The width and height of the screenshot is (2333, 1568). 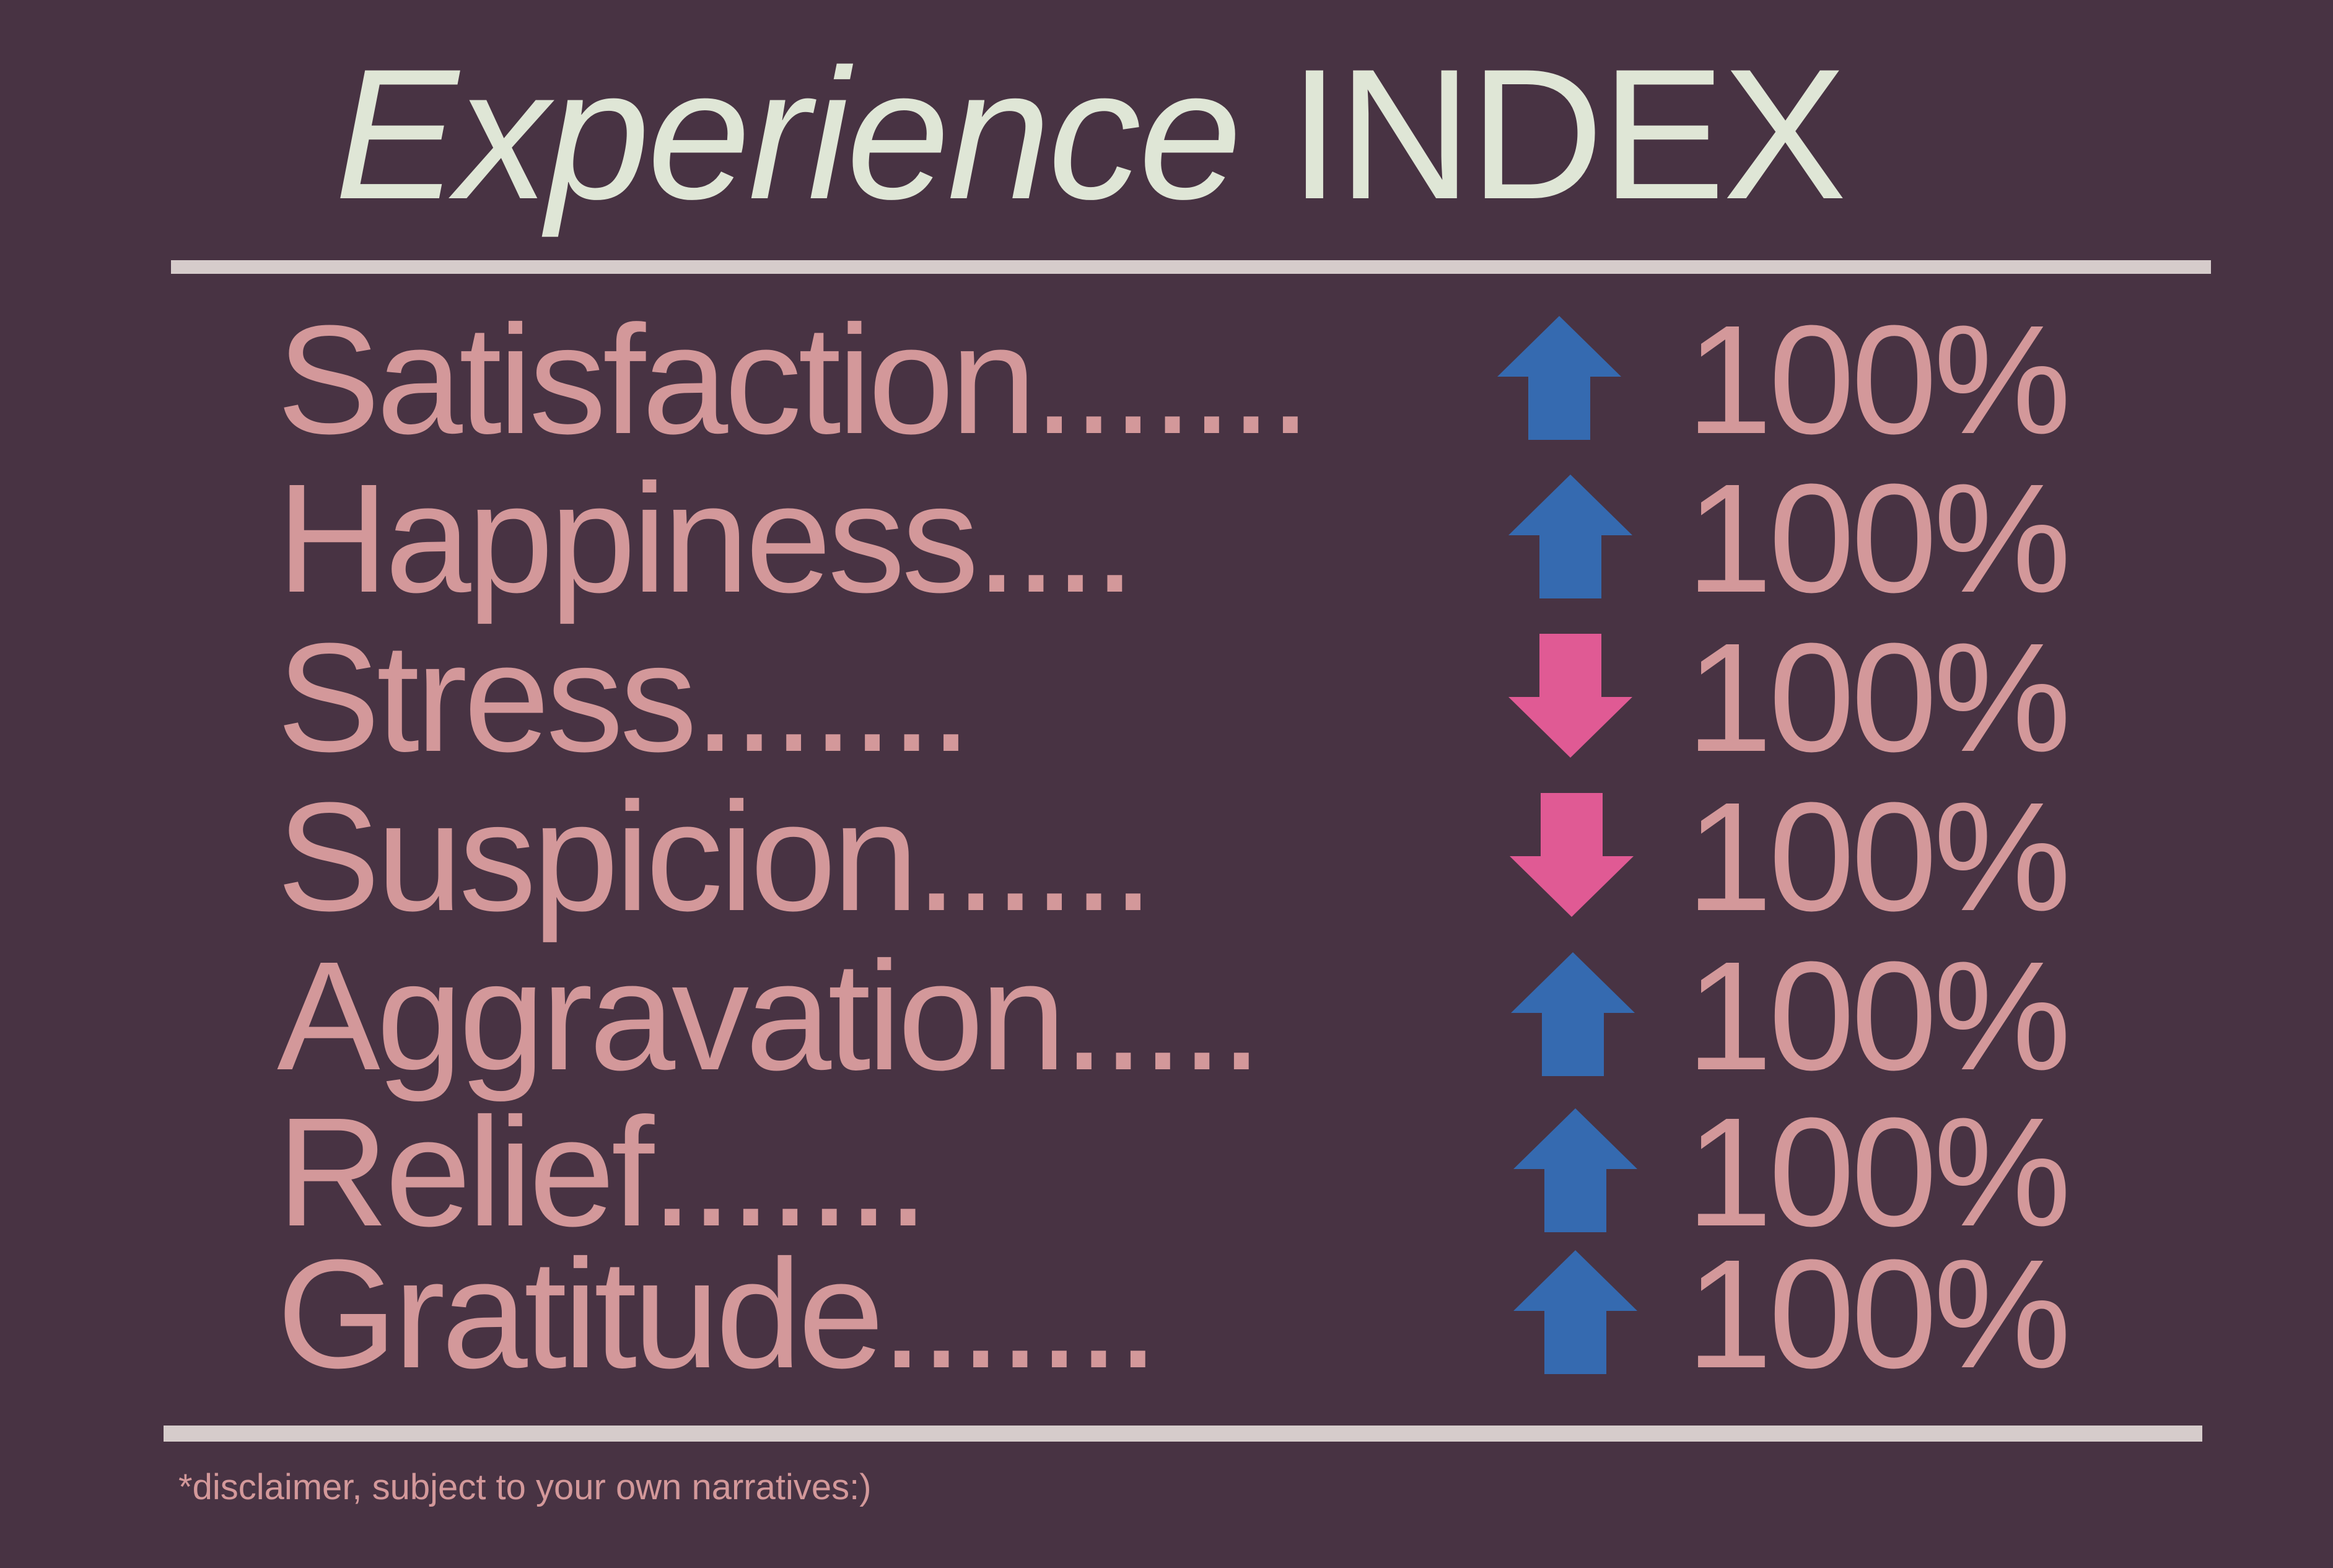 I want to click on index-row: Gratitude....... 100%, so click(x=1166, y=1314).